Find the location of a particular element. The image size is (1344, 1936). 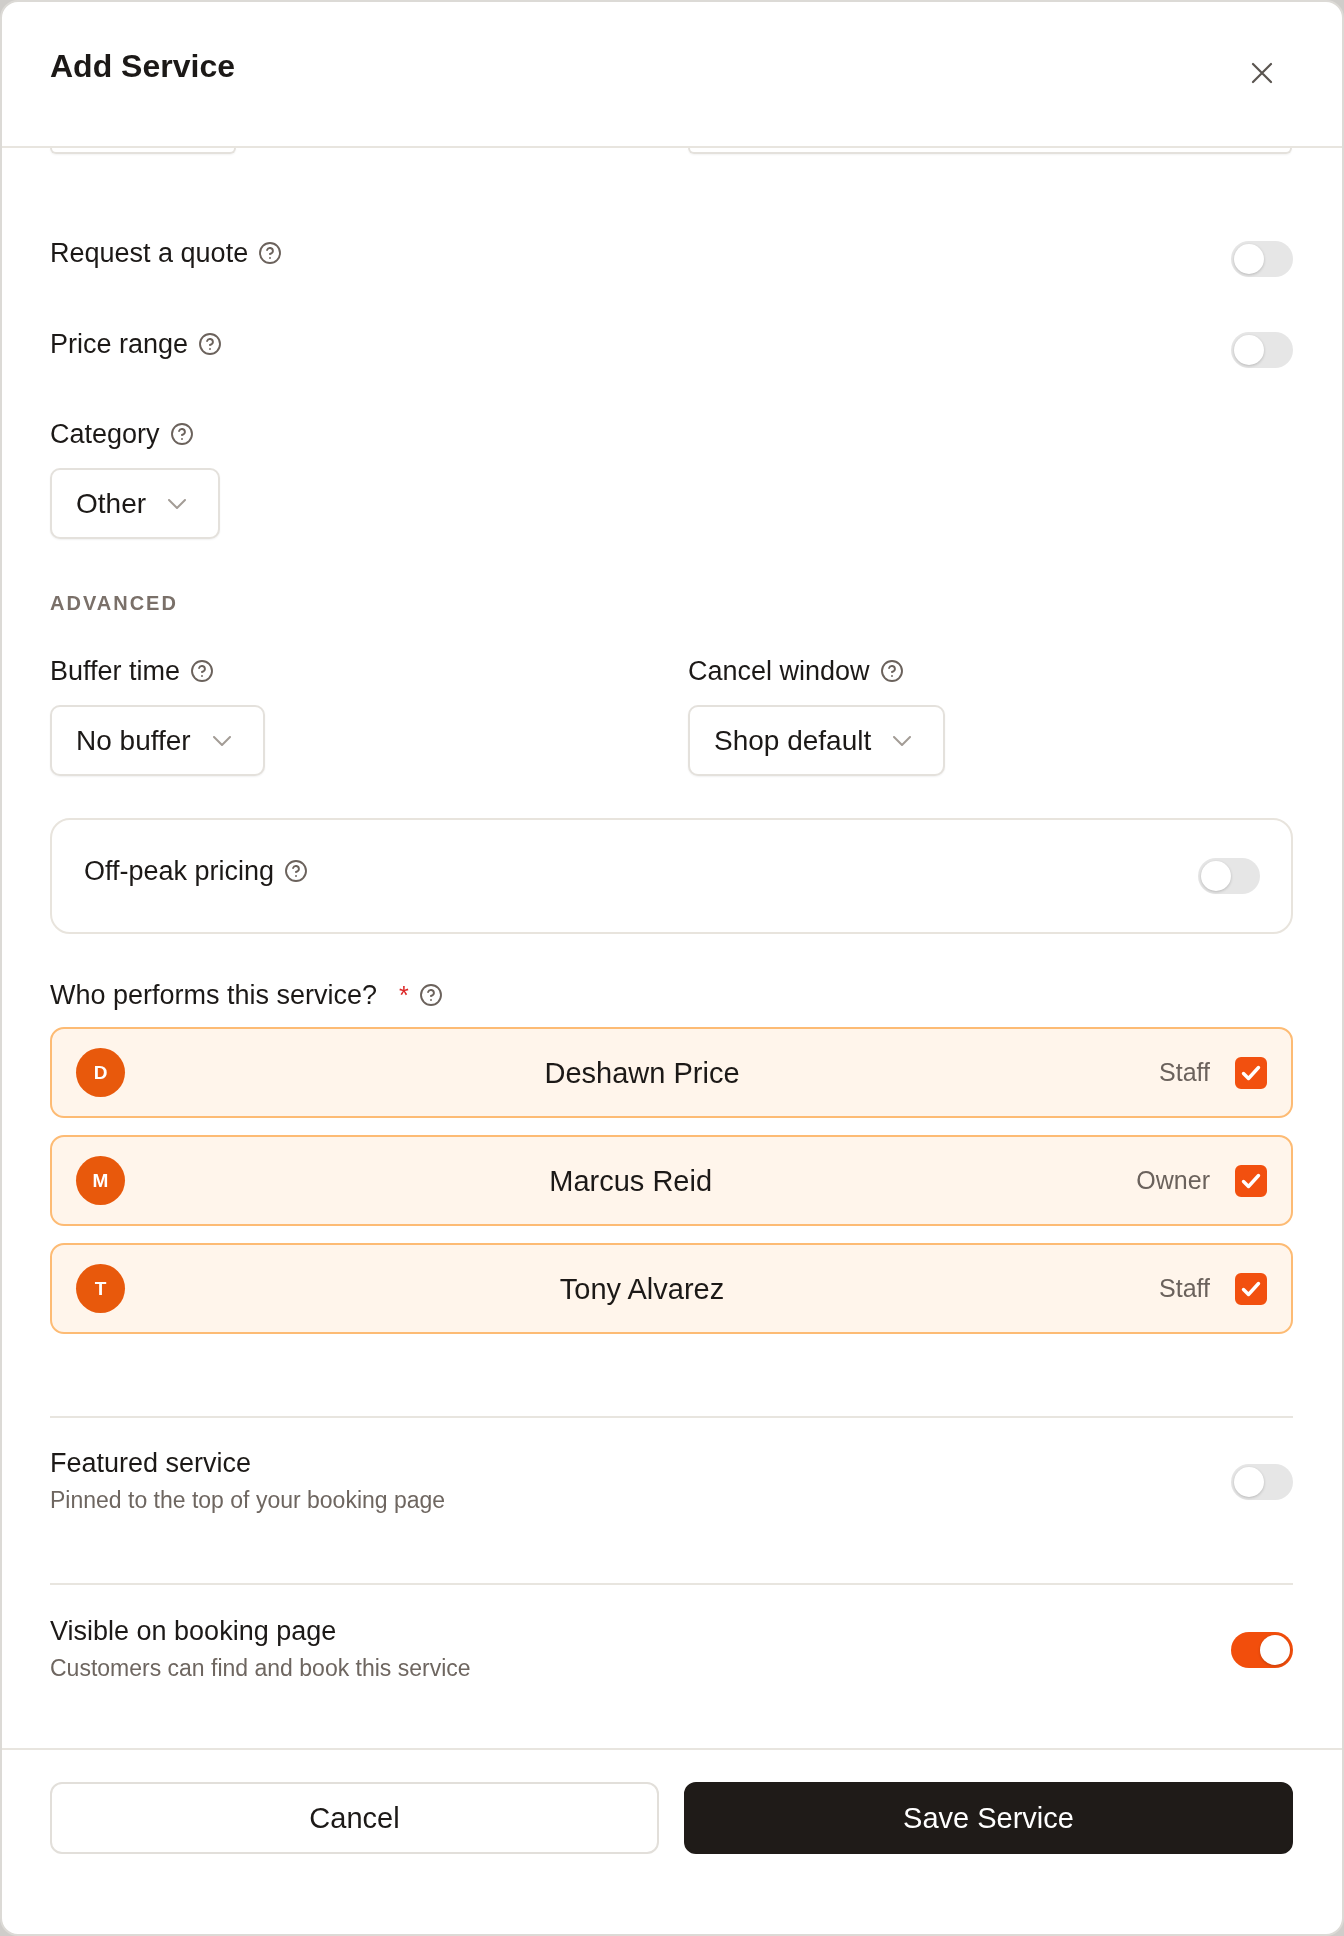

save-button: Save Service is located at coordinates (988, 1818).